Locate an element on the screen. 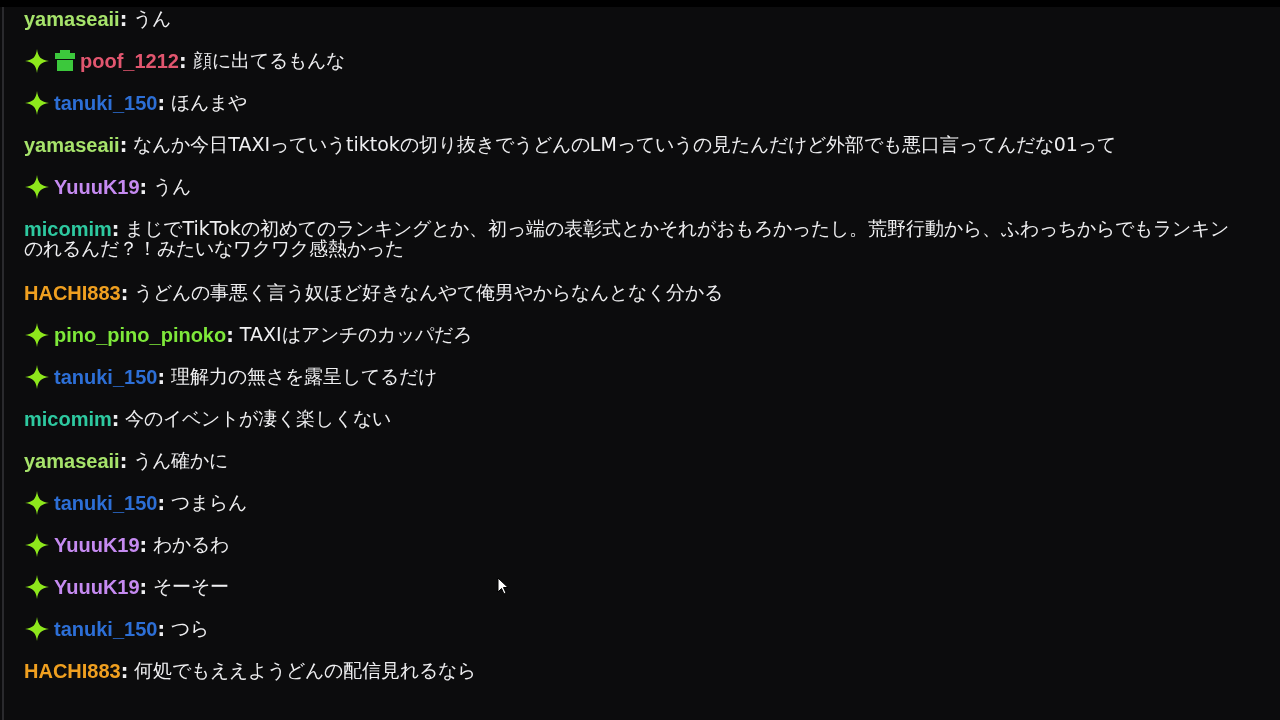 The image size is (1280, 720). message-text: つまらん is located at coordinates (209, 502).